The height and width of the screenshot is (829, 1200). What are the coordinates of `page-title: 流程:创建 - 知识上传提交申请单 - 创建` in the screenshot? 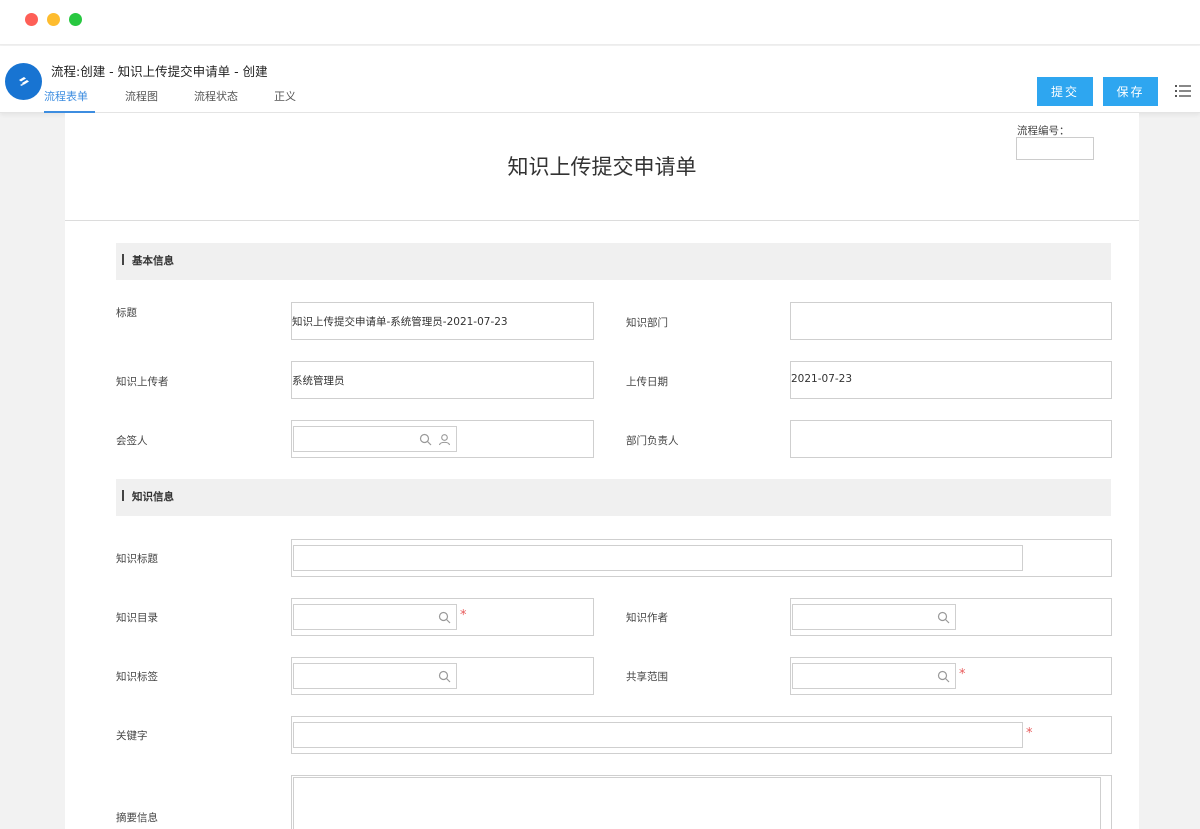 It's located at (159, 71).